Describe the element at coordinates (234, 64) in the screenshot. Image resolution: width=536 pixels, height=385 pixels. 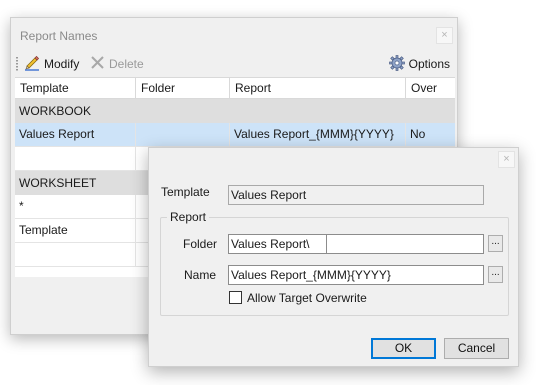
I see `toolbar: Modify Delete Options` at that location.